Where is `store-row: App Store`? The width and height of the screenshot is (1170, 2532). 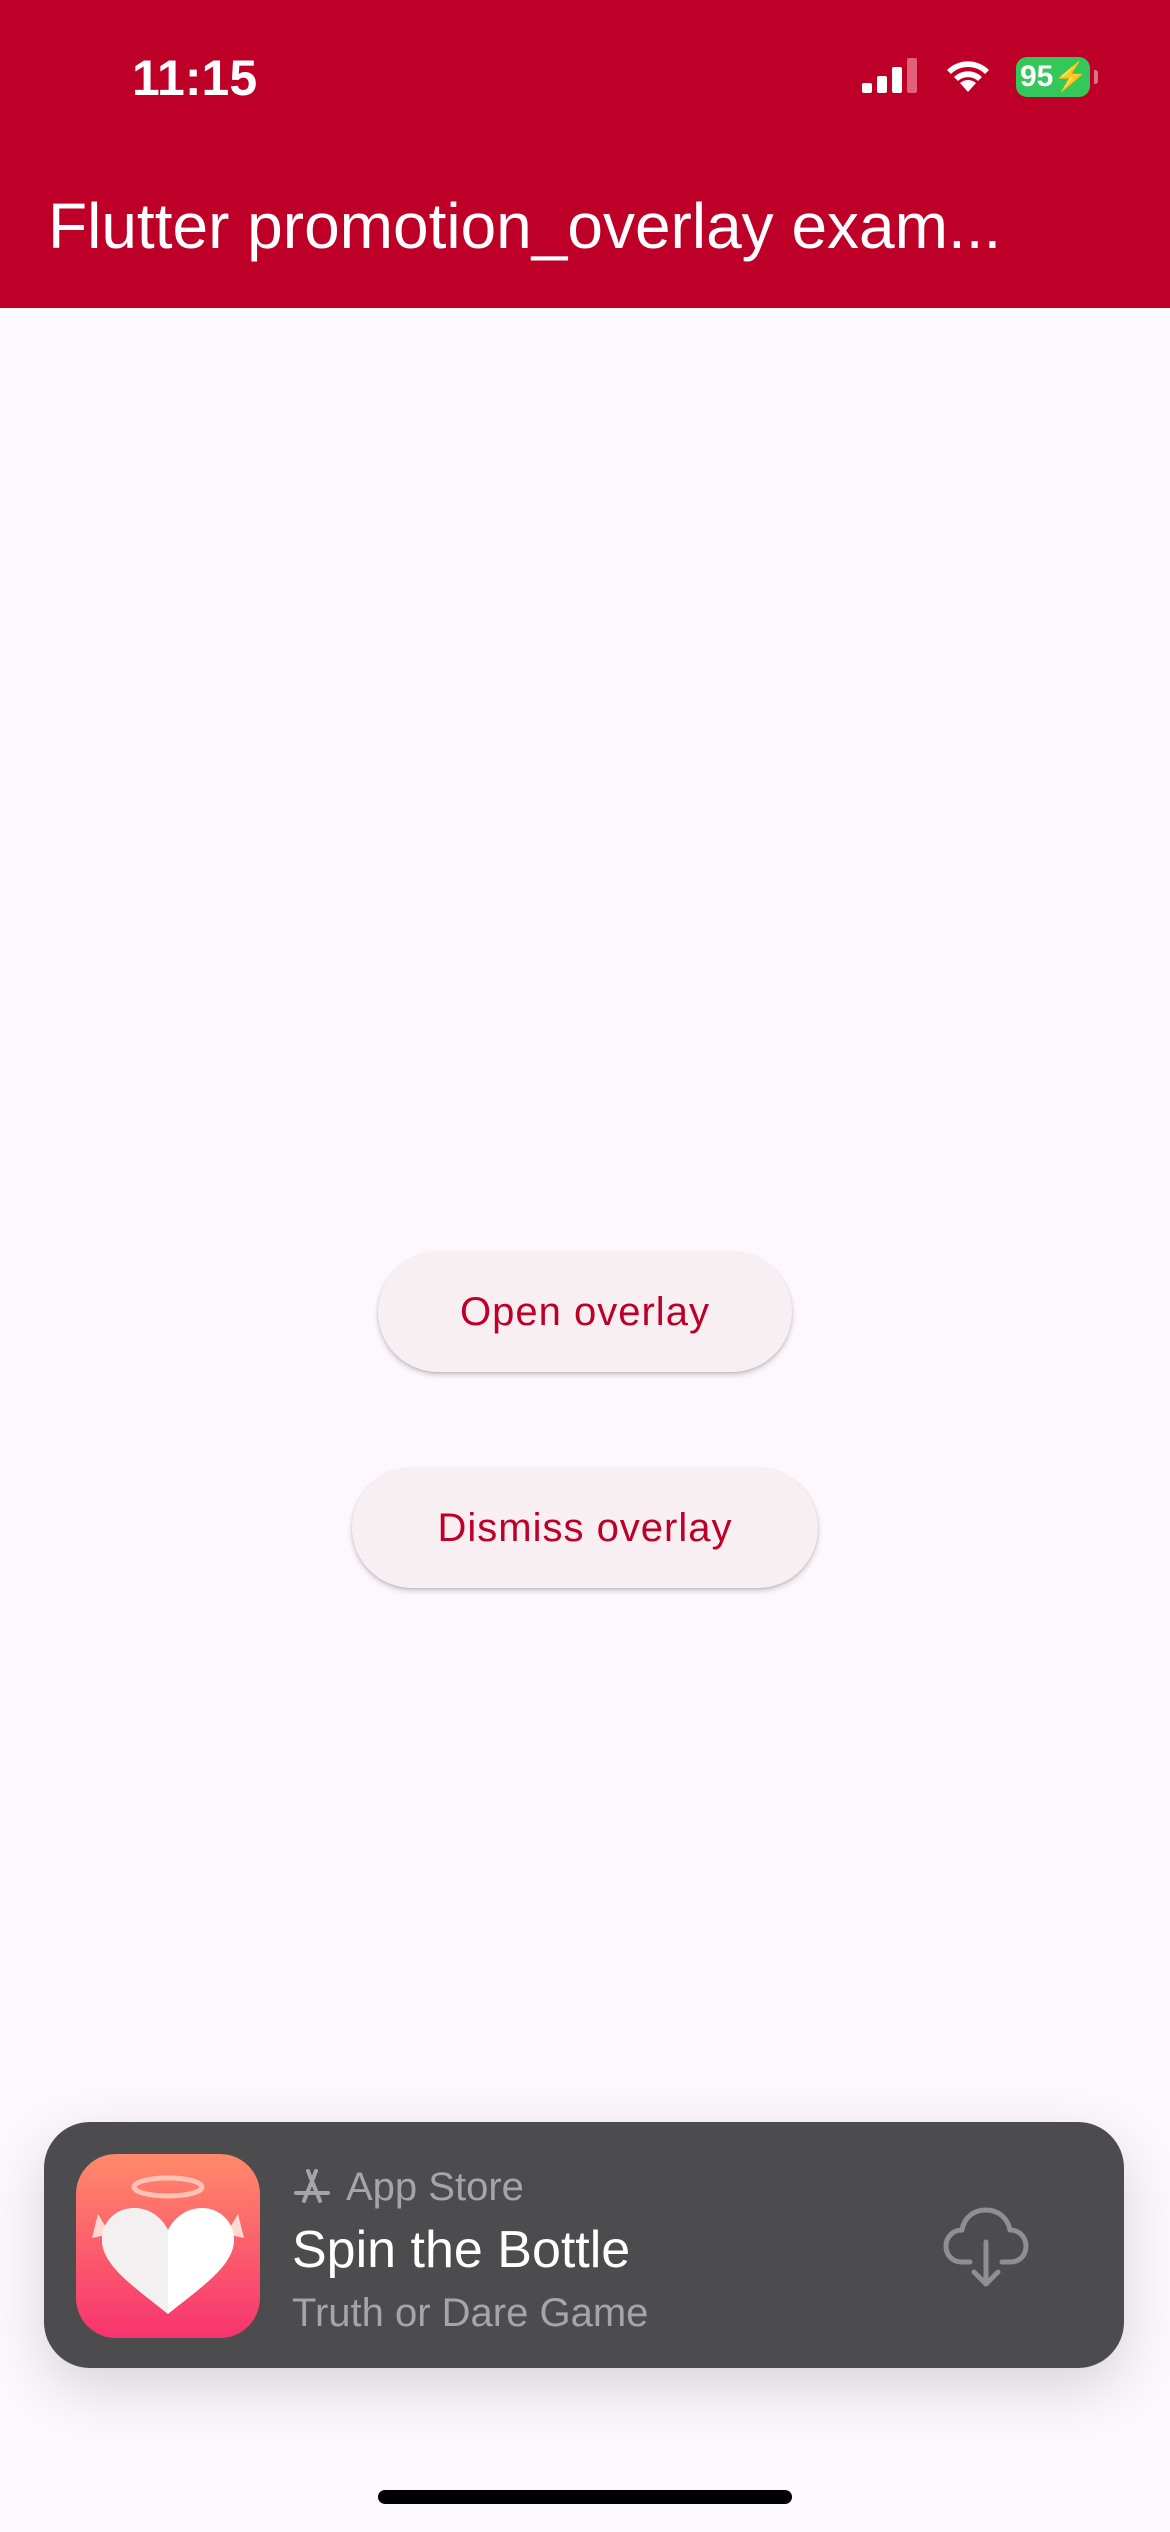 store-row: App Store is located at coordinates (408, 2187).